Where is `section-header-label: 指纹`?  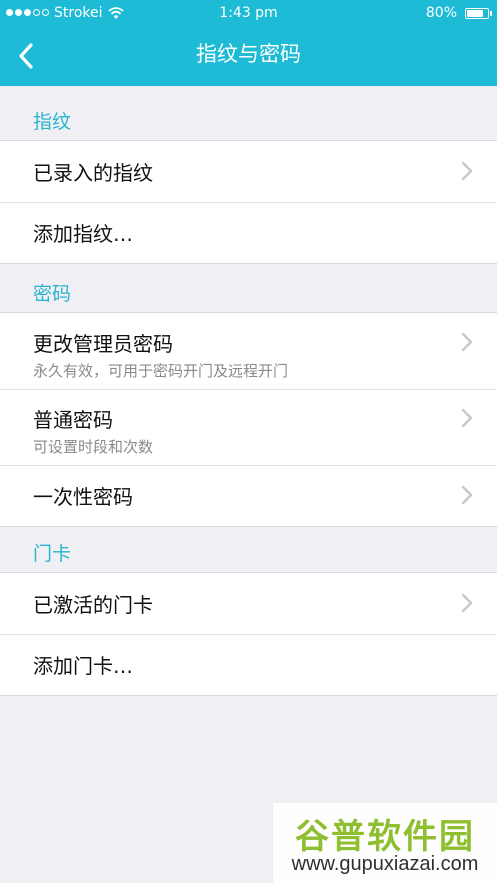
section-header-label: 指纹 is located at coordinates (52, 122).